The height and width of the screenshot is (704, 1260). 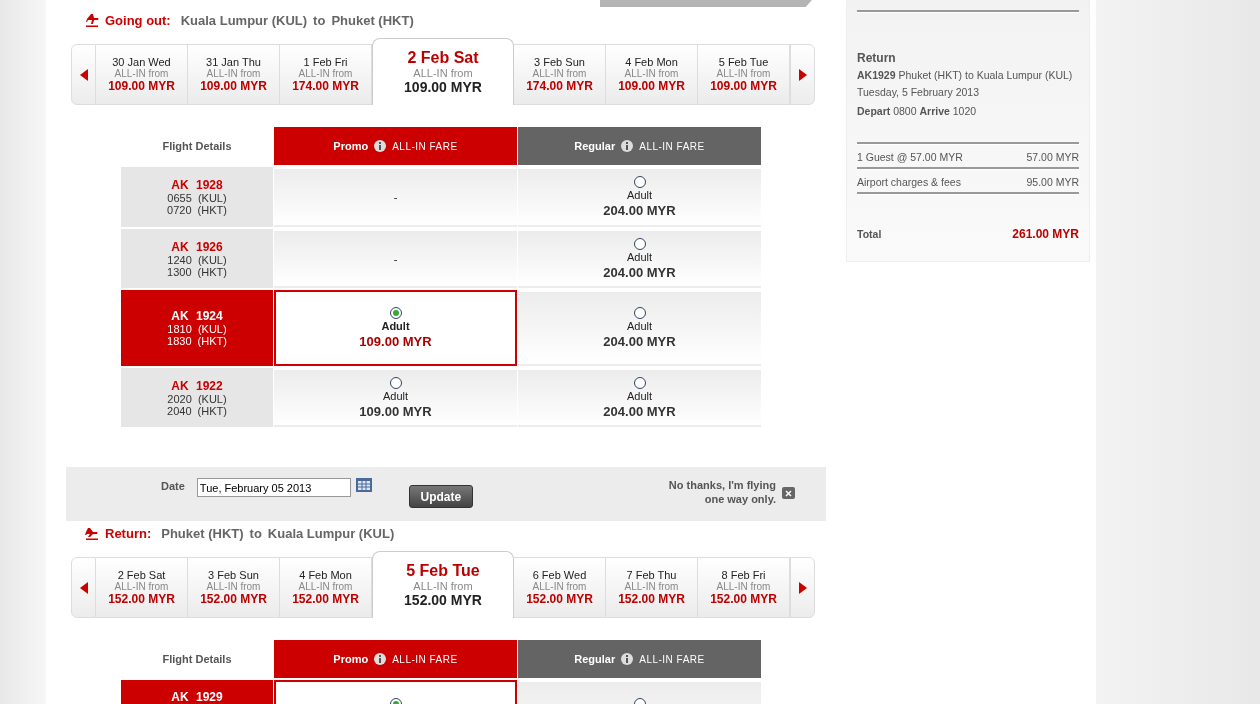 I want to click on date-label: Date, so click(x=173, y=486).